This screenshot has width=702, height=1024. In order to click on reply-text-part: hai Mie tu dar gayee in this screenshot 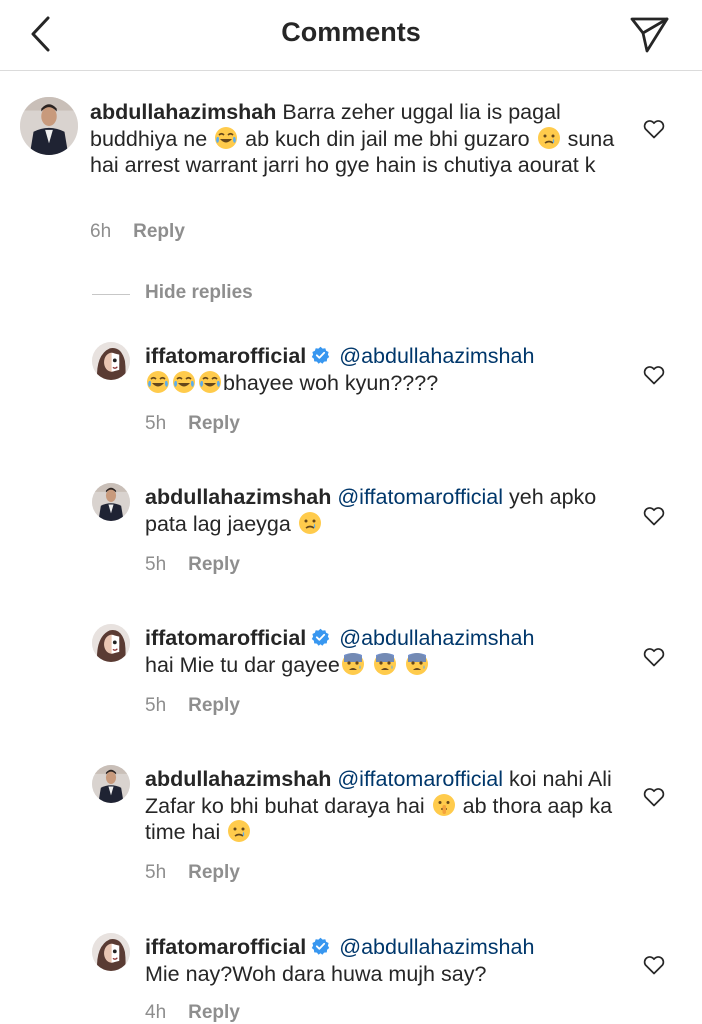, I will do `click(242, 664)`.